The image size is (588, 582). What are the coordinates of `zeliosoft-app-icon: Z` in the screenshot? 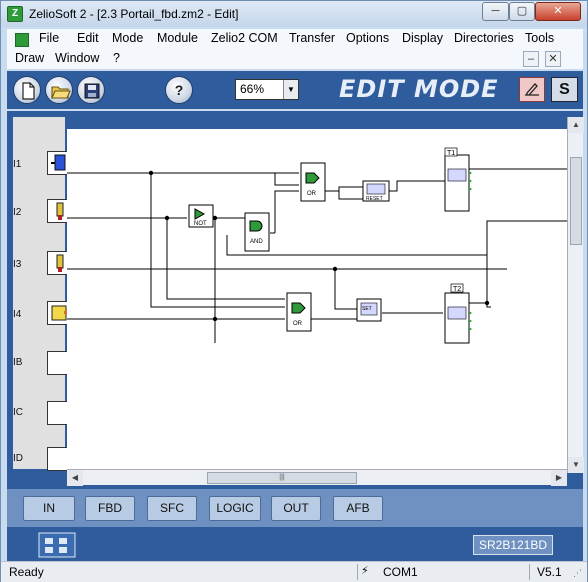 It's located at (15, 14).